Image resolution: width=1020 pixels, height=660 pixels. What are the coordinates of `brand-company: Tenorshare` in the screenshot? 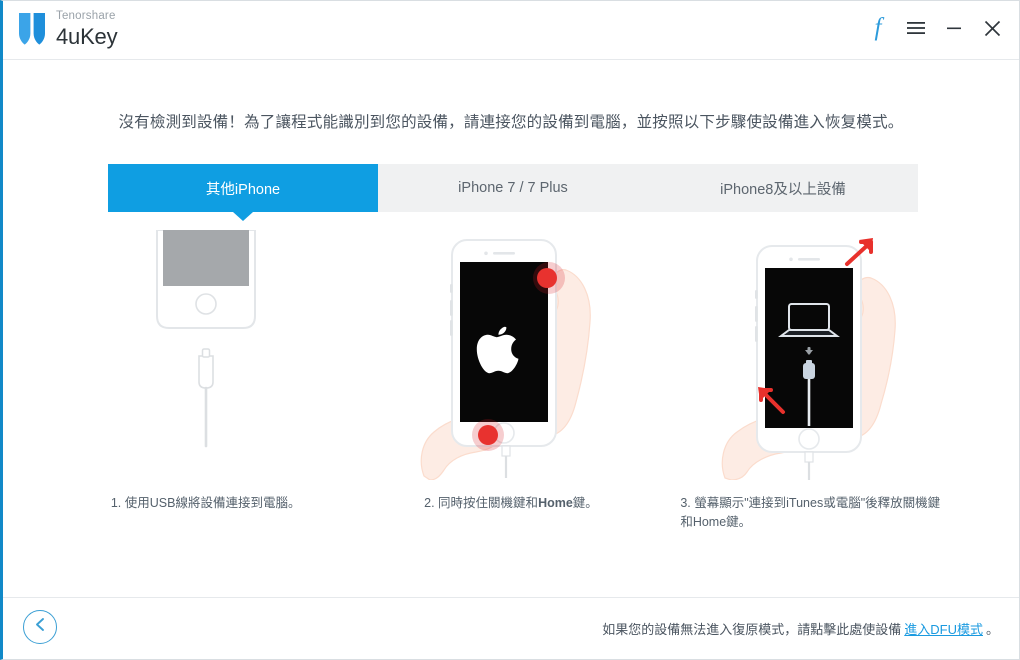 It's located at (86, 16).